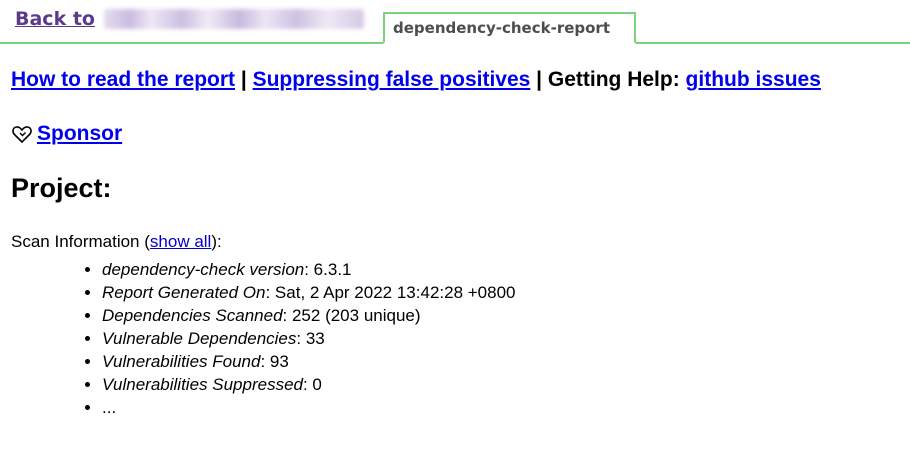 The image size is (910, 455). I want to click on scan-information: Scan Information (show all):, so click(116, 242).